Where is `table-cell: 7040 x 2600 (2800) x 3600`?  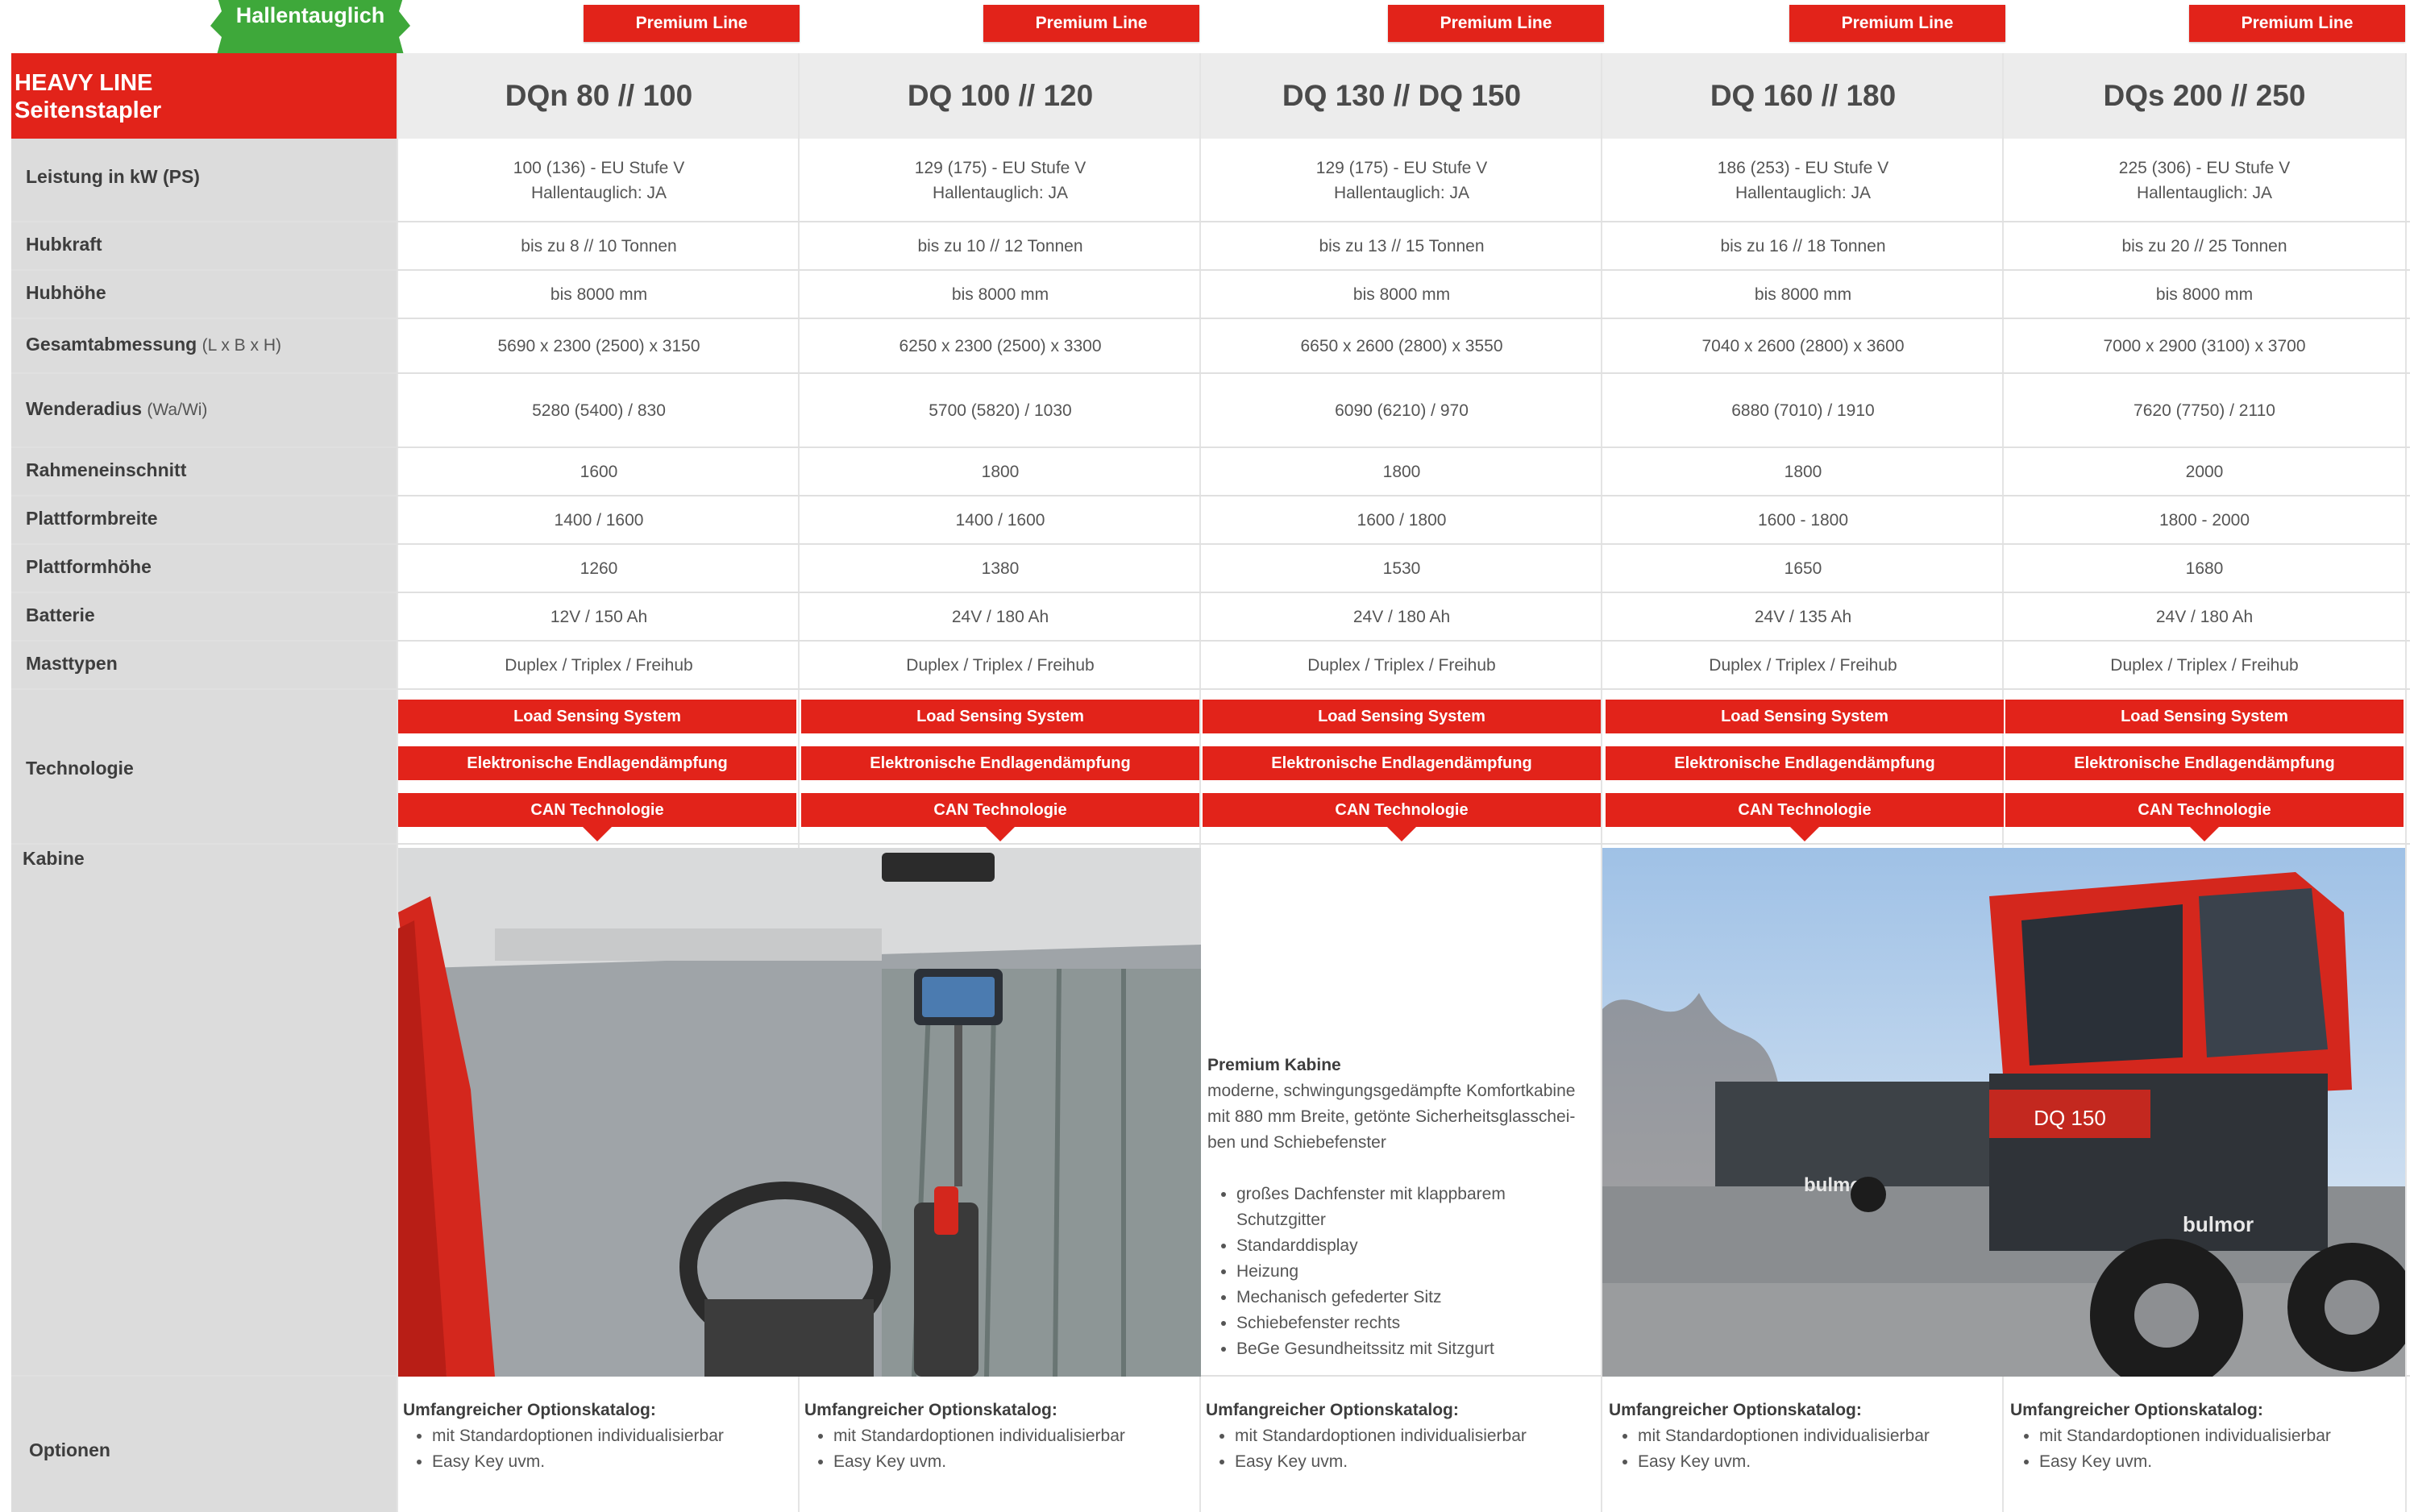 table-cell: 7040 x 2600 (2800) x 3600 is located at coordinates (1803, 345).